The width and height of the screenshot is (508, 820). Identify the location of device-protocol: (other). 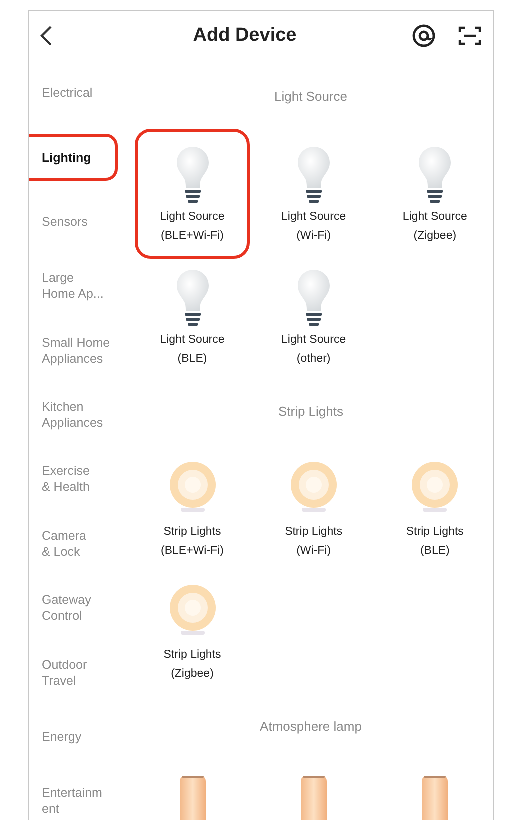
(313, 359).